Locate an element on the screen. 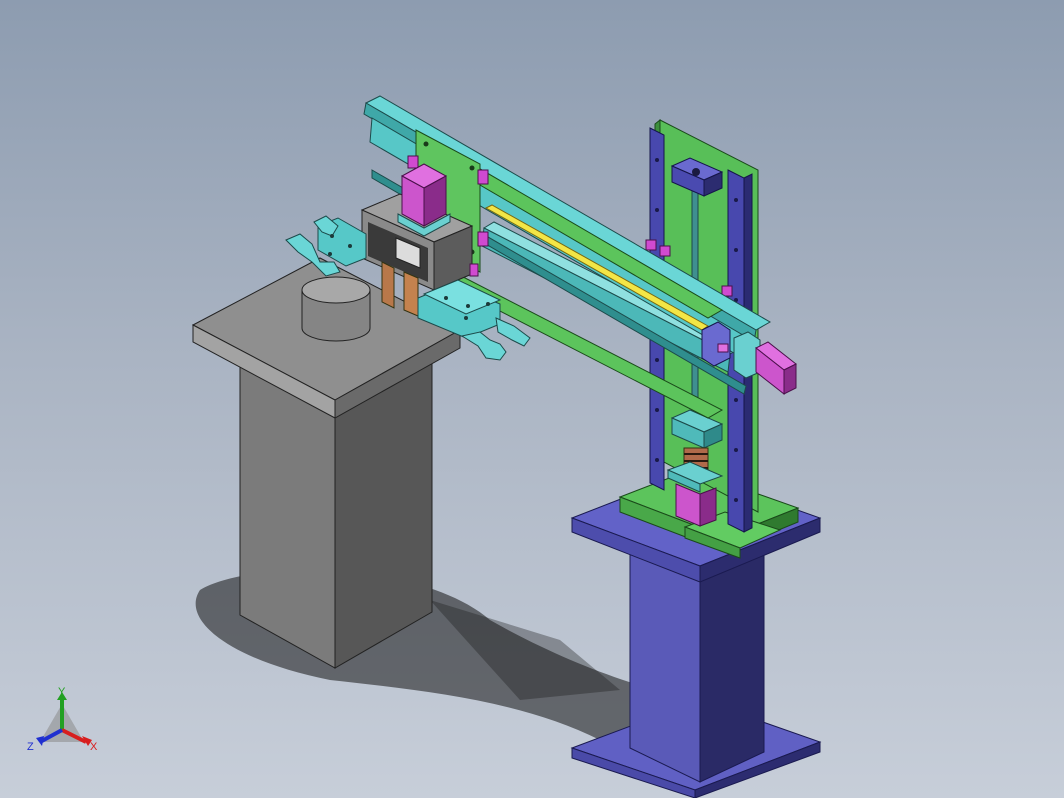  pedestal-column-side is located at coordinates (732, 668).